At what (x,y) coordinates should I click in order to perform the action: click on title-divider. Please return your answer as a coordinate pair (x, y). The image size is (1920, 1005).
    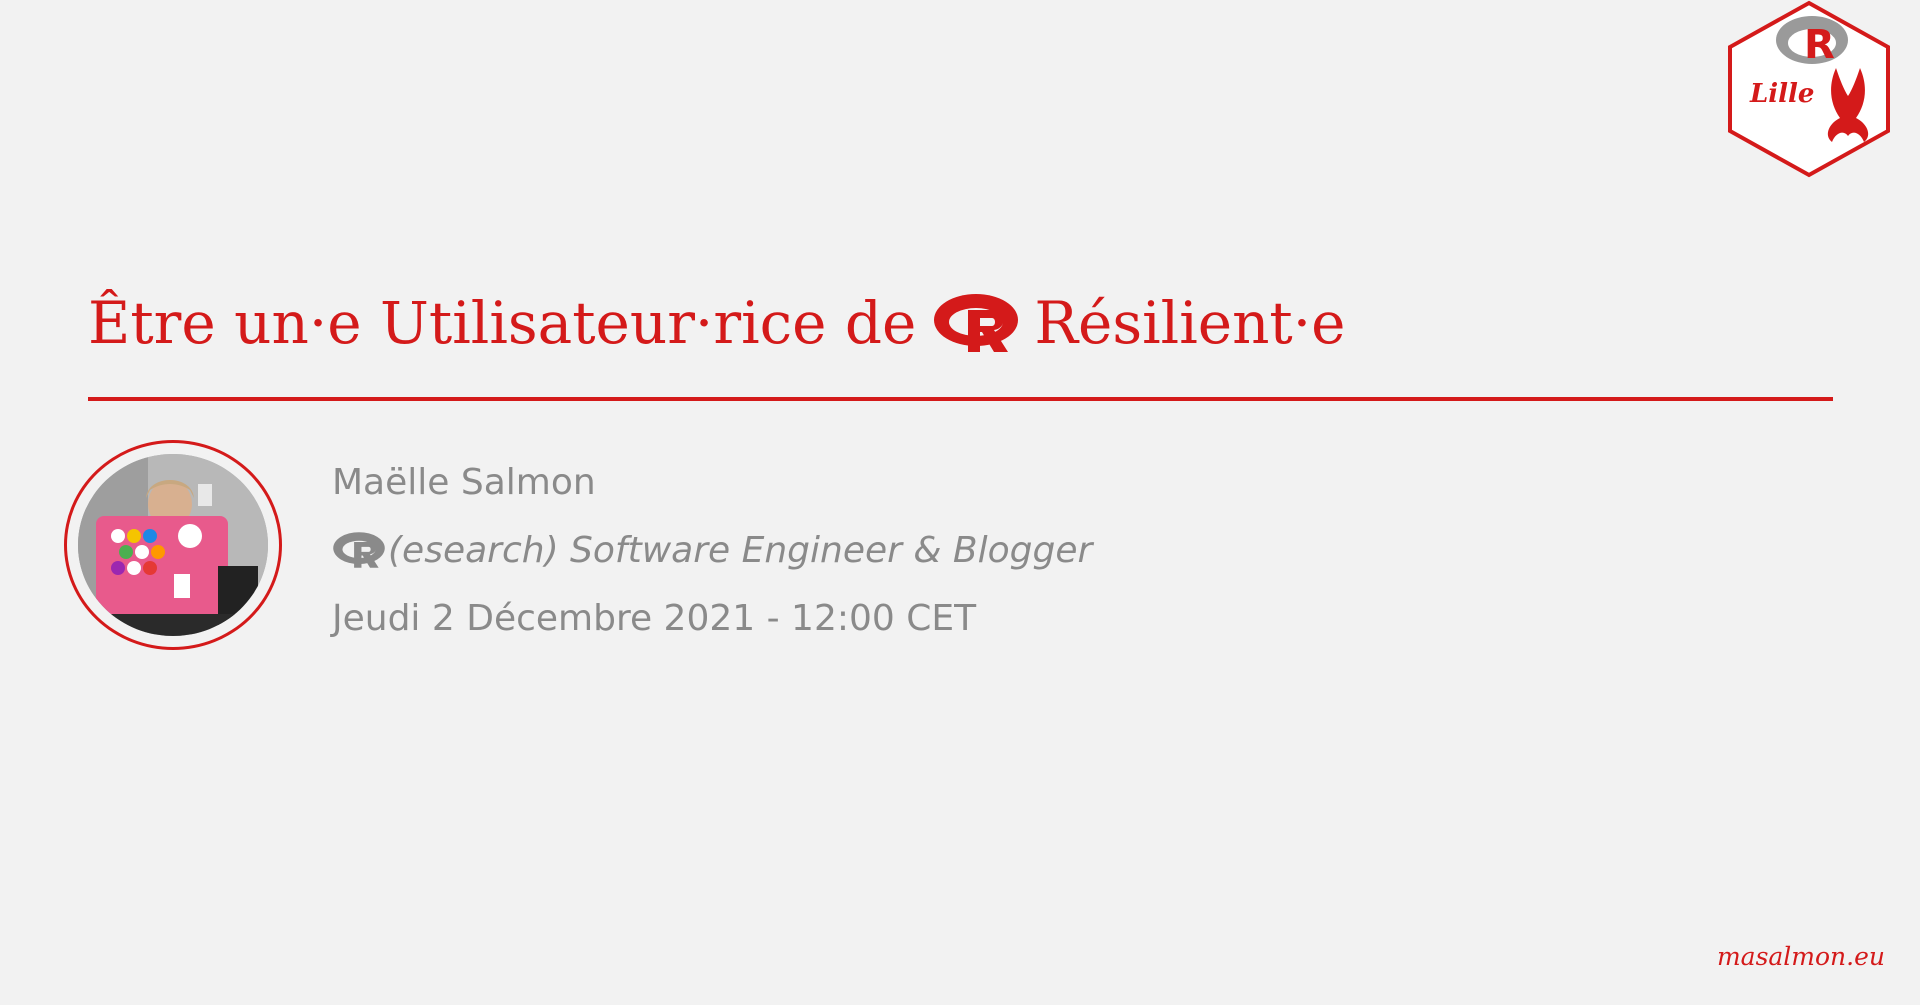
    Looking at the image, I should click on (960, 399).